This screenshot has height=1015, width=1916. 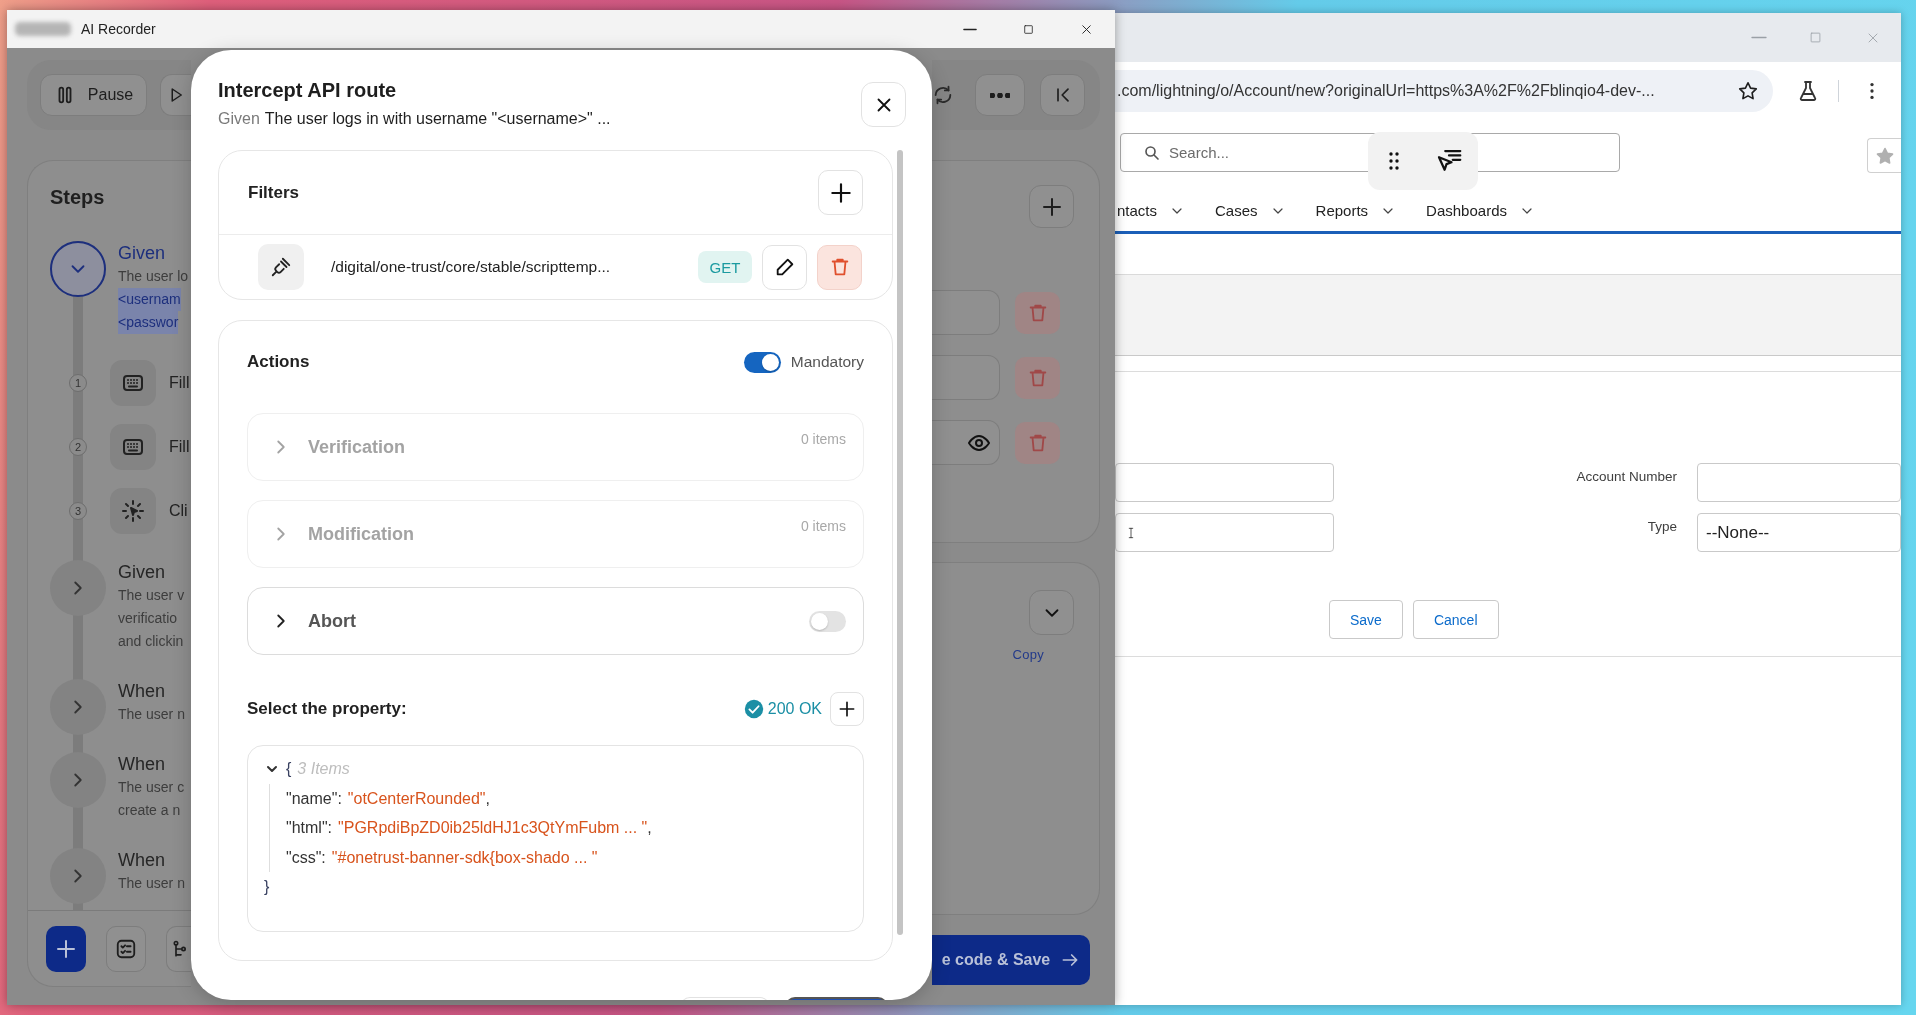 What do you see at coordinates (151, 641) in the screenshot?
I see `step-text: and clickin` at bounding box center [151, 641].